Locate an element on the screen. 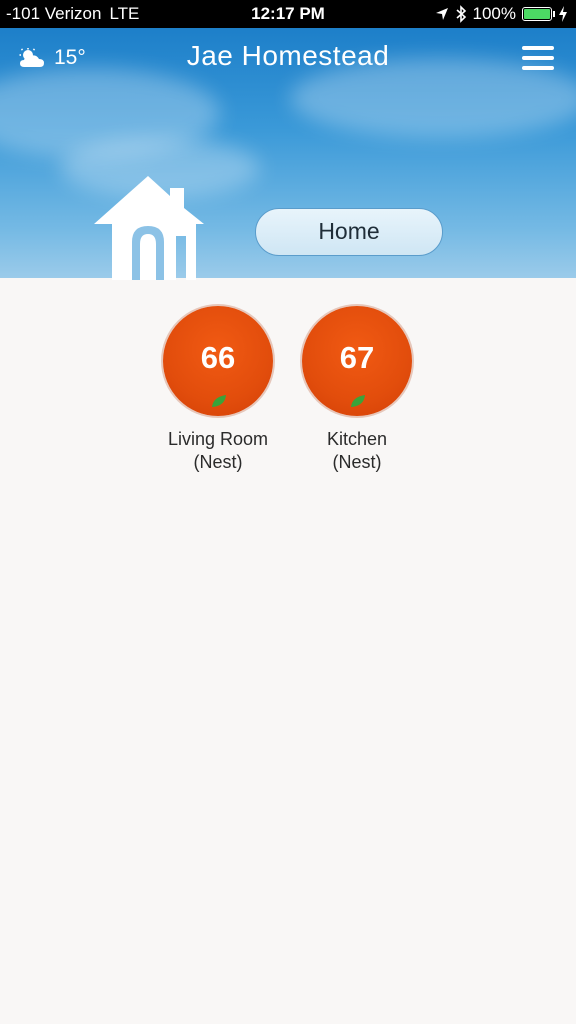  charging-icon is located at coordinates (563, 14).